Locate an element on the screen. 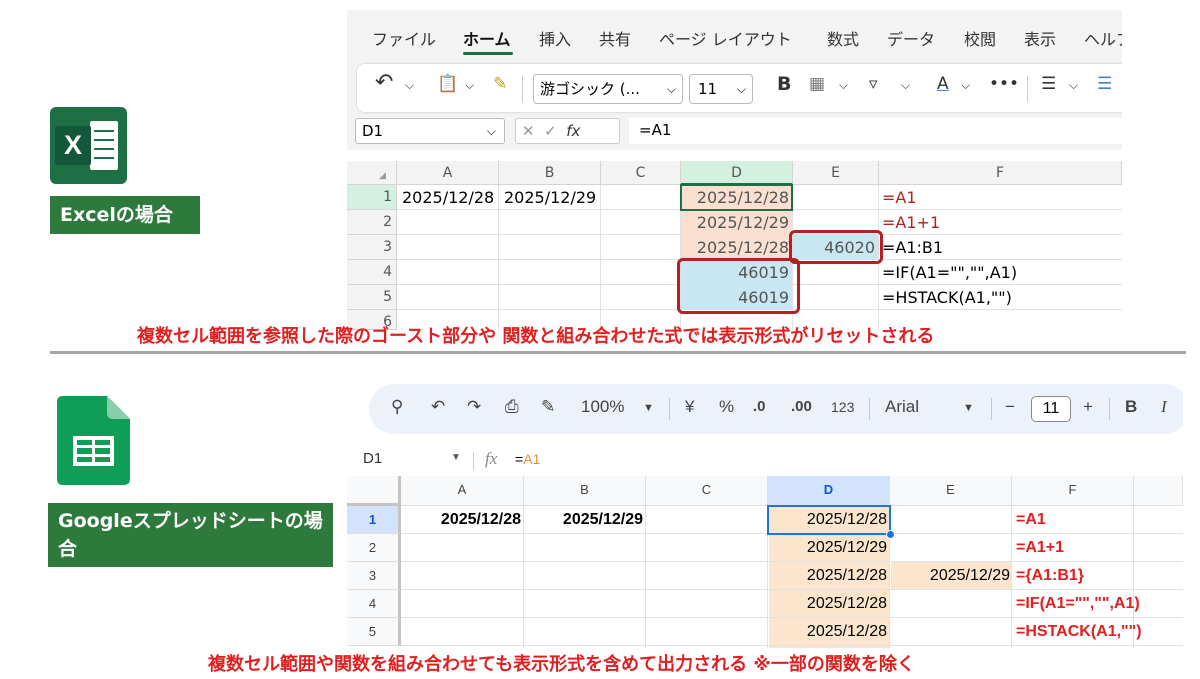 The image size is (1200, 679). decrease-decimal-button: .0 is located at coordinates (759, 406).